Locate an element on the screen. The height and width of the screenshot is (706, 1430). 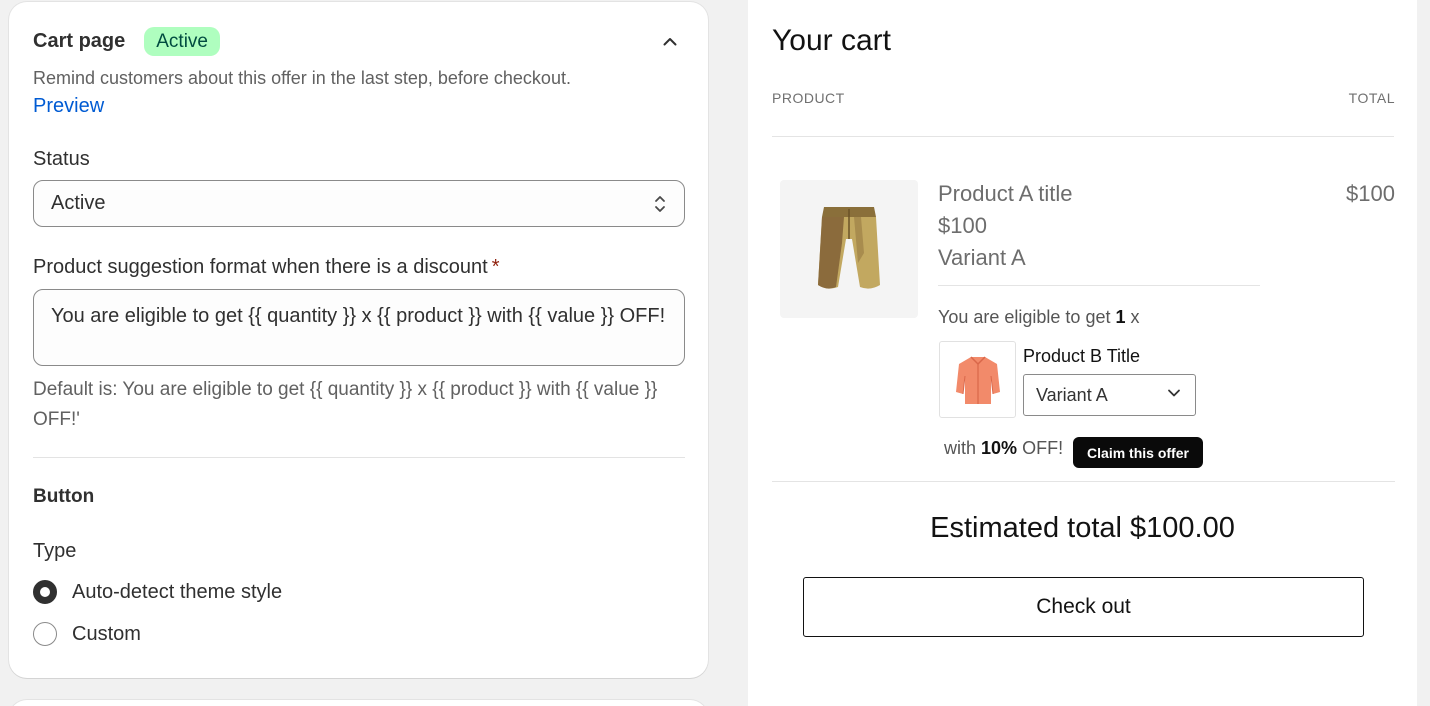
claim-offer-button: Claim this offer is located at coordinates (1138, 452).